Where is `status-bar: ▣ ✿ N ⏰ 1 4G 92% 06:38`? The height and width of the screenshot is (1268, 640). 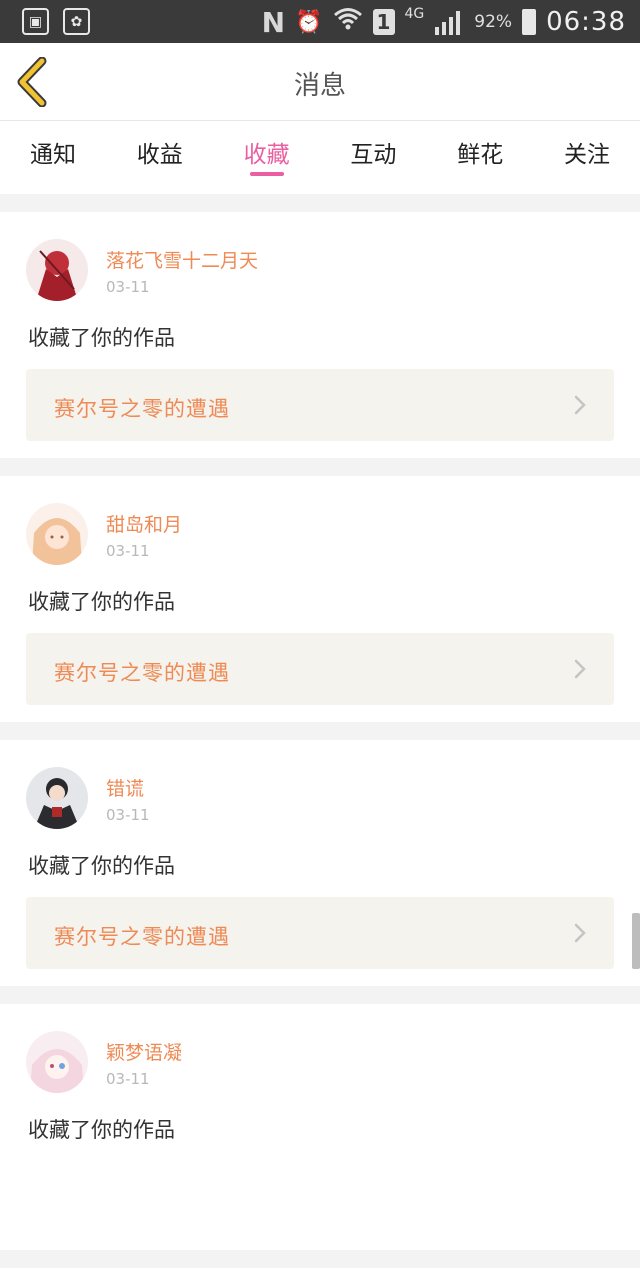 status-bar: ▣ ✿ N ⏰ 1 4G 92% 06:38 is located at coordinates (320, 21).